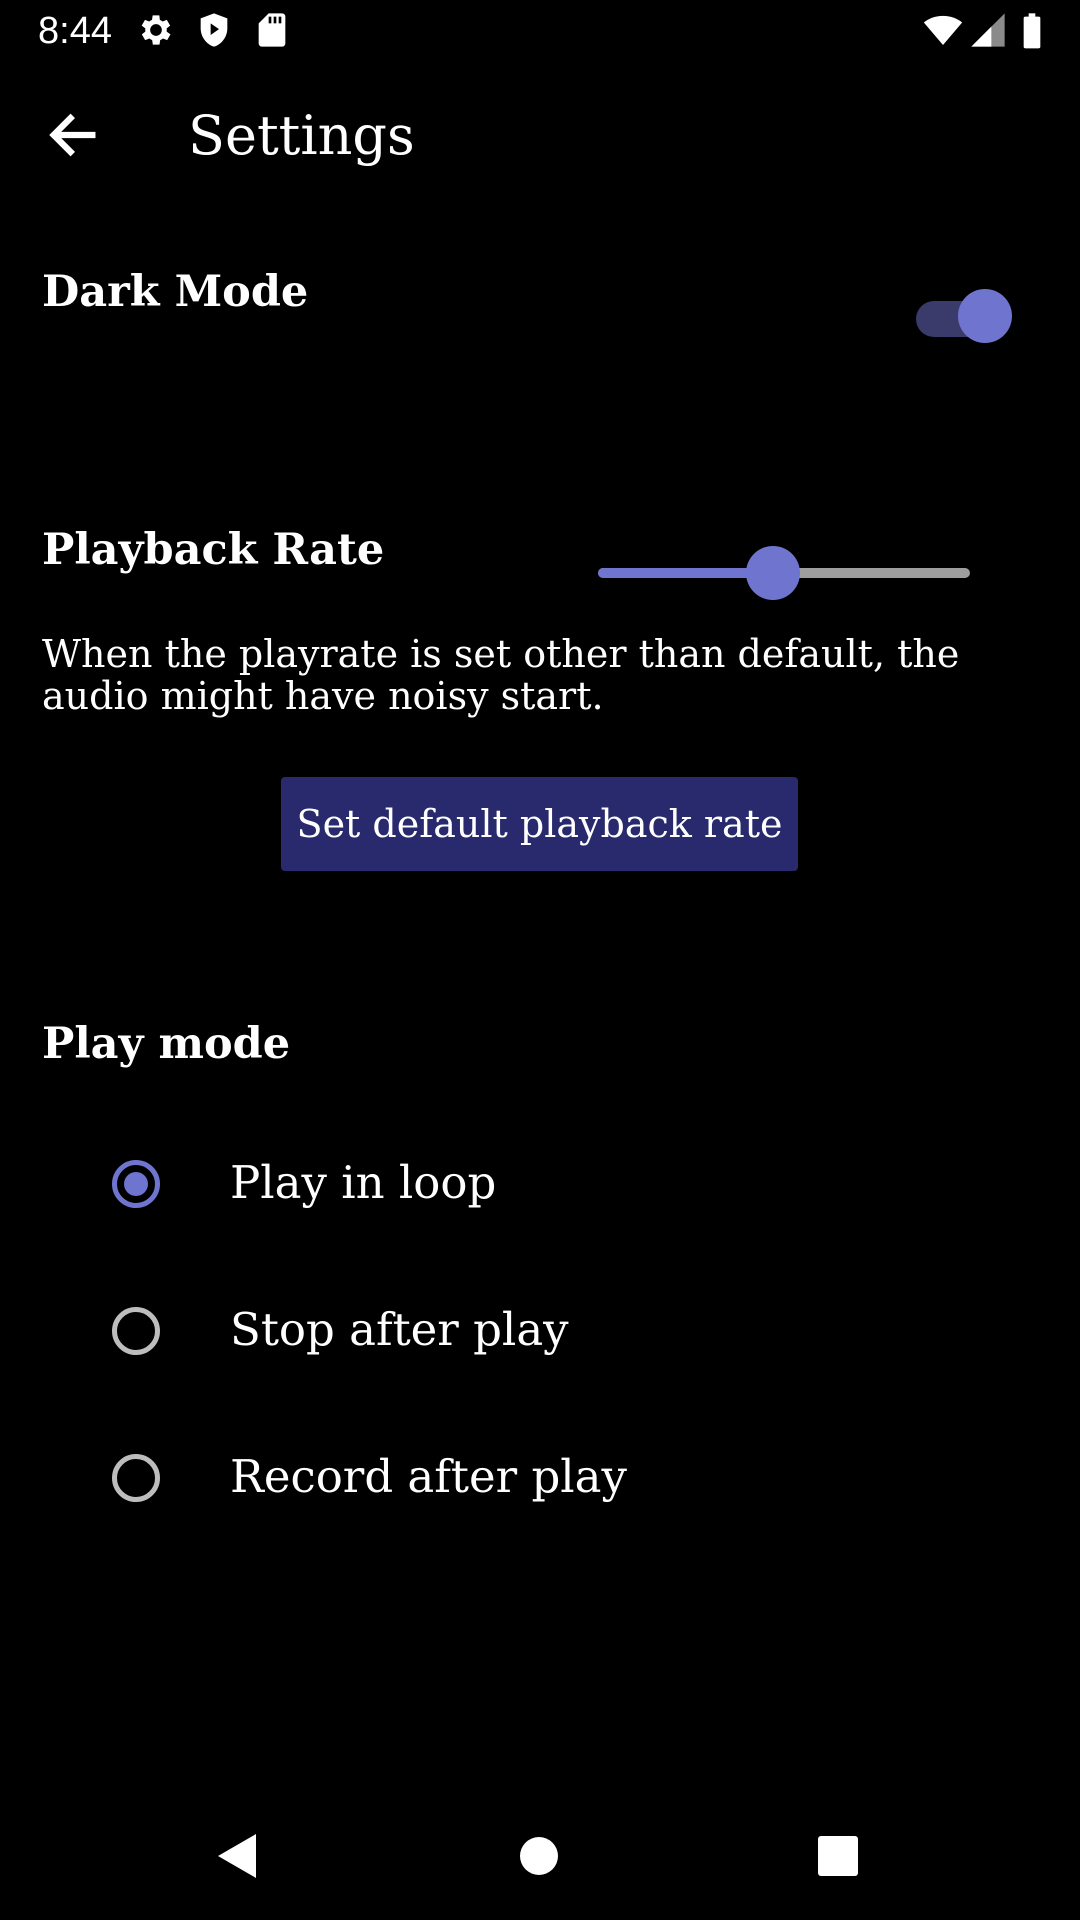  Describe the element at coordinates (301, 135) in the screenshot. I see `page-title: Settings` at that location.